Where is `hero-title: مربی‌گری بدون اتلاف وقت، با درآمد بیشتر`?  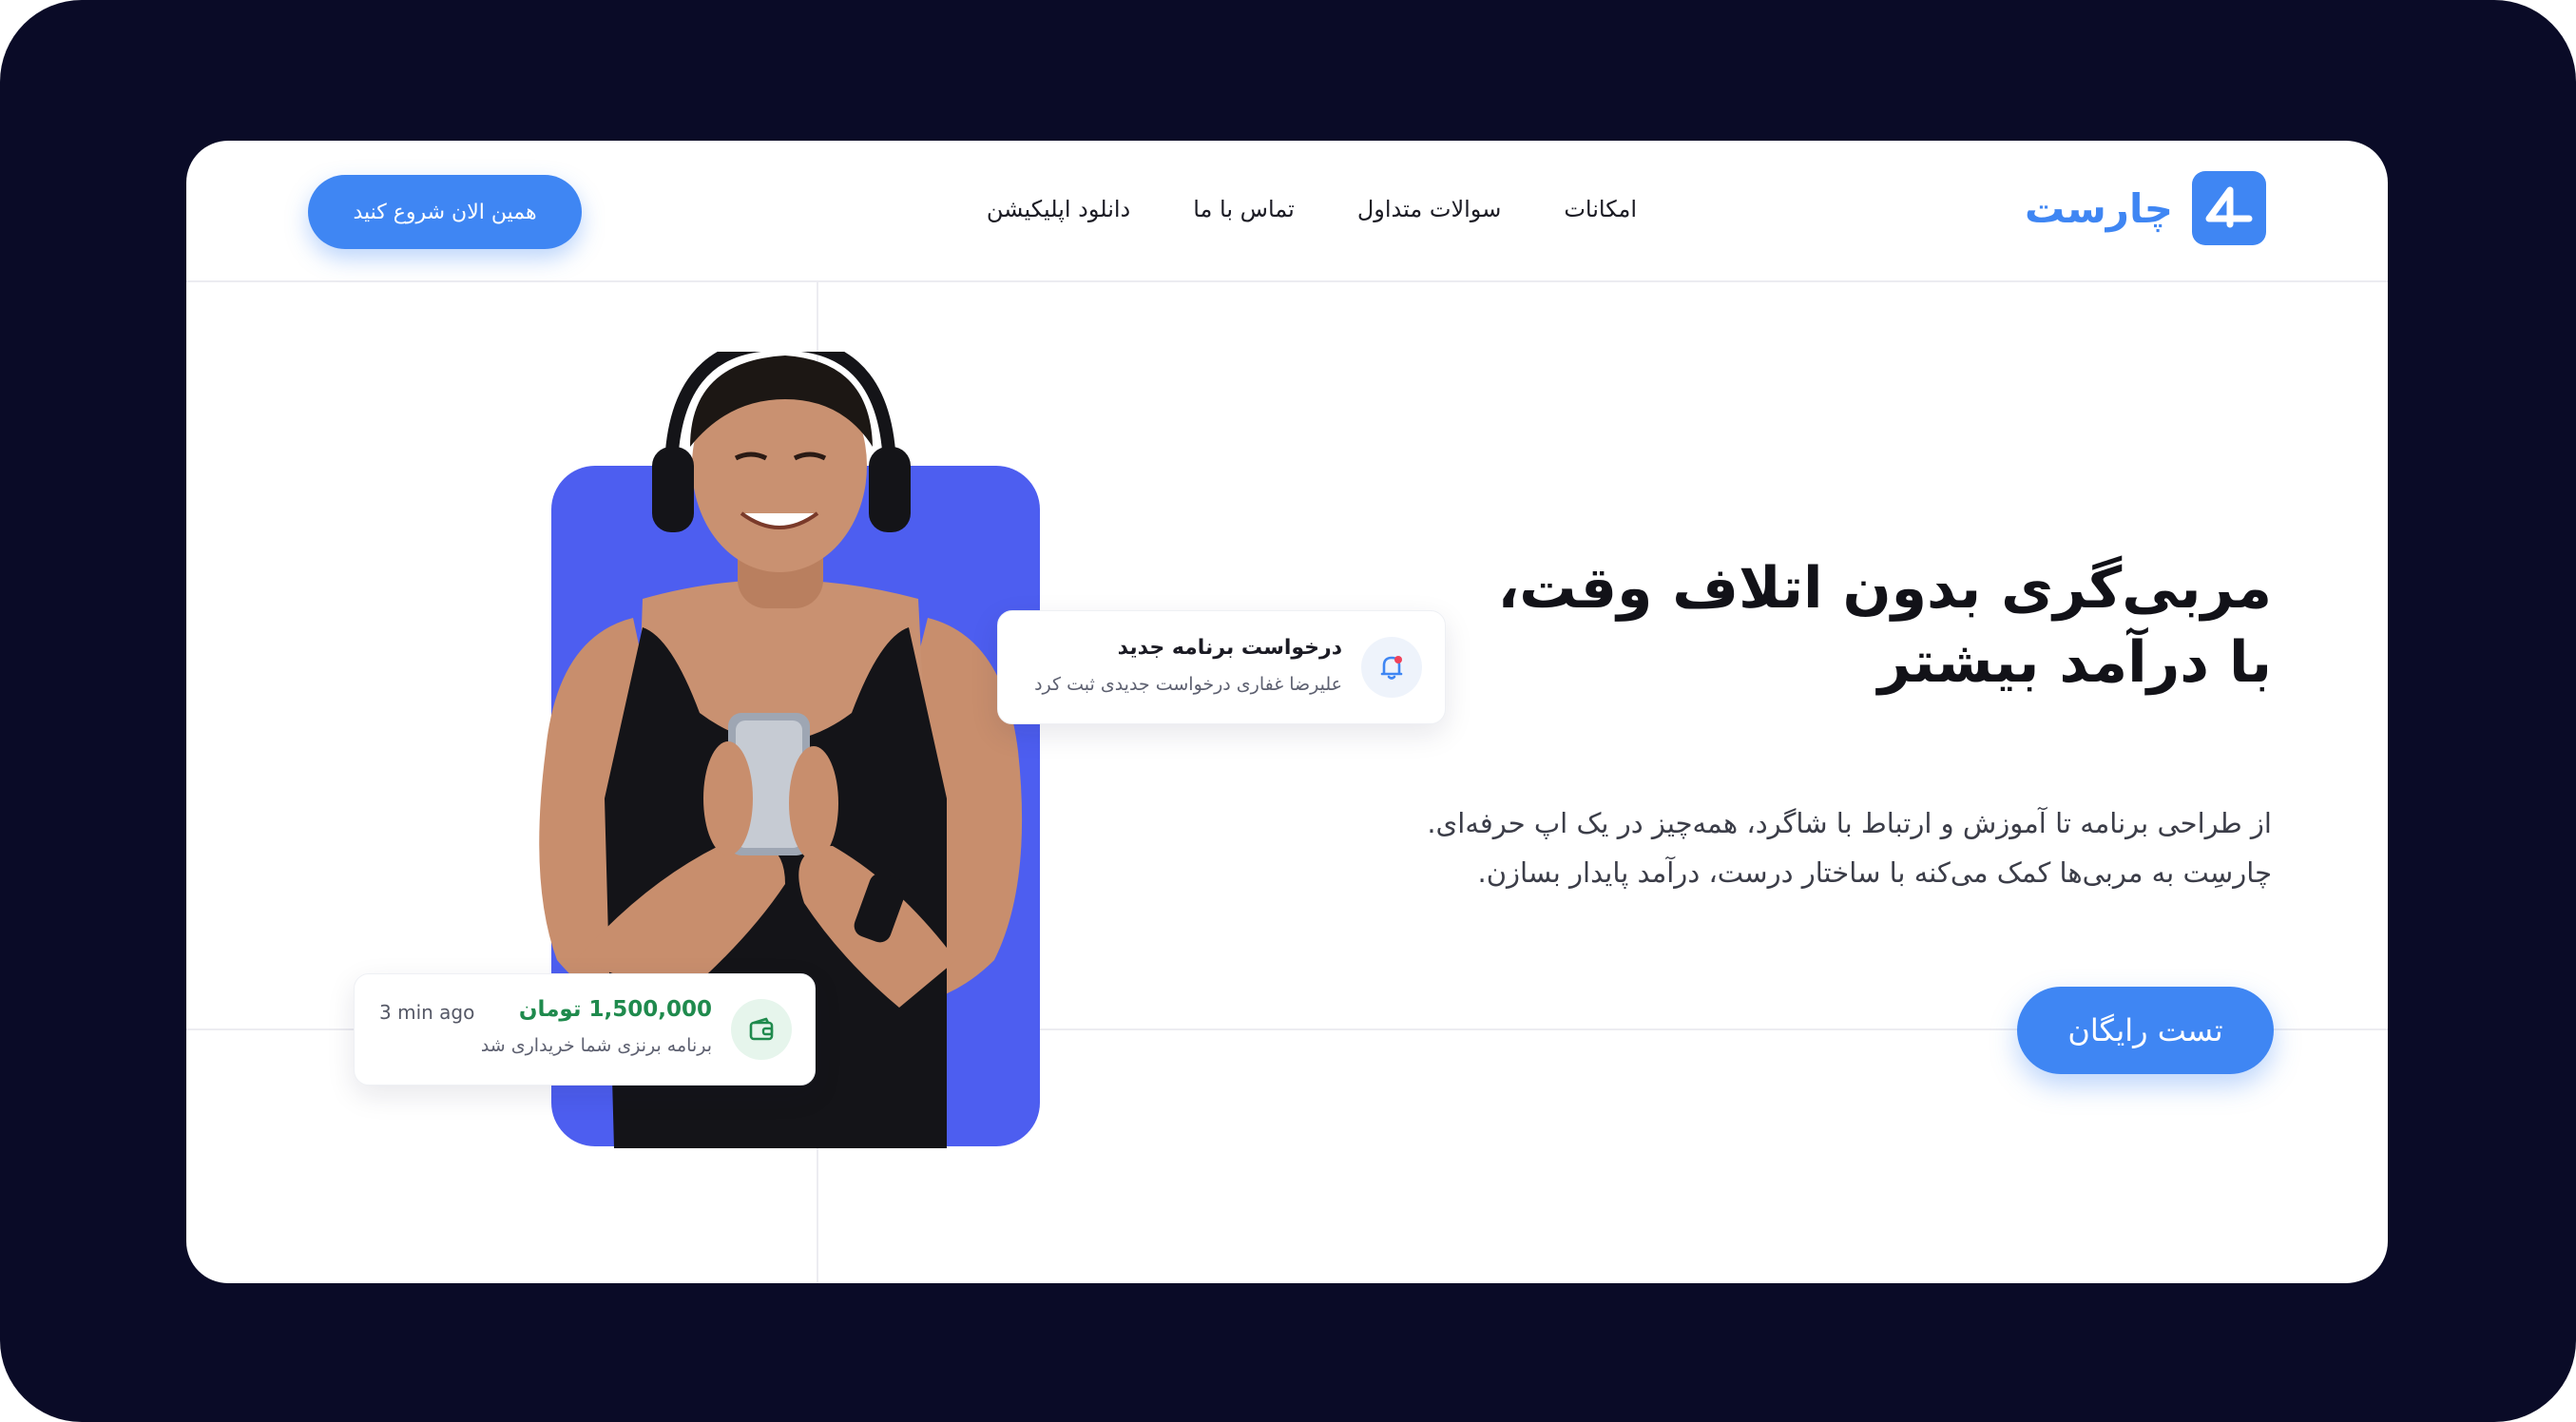
hero-title: مربی‌گری بدون اتلاف وقت، با درآمد بیشتر is located at coordinates (1884, 625).